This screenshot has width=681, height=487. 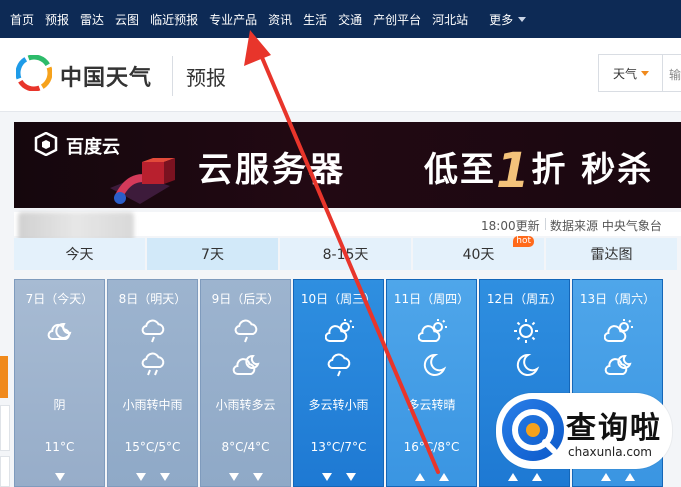 I want to click on tab-8-15-days: 8-15天, so click(x=345, y=254).